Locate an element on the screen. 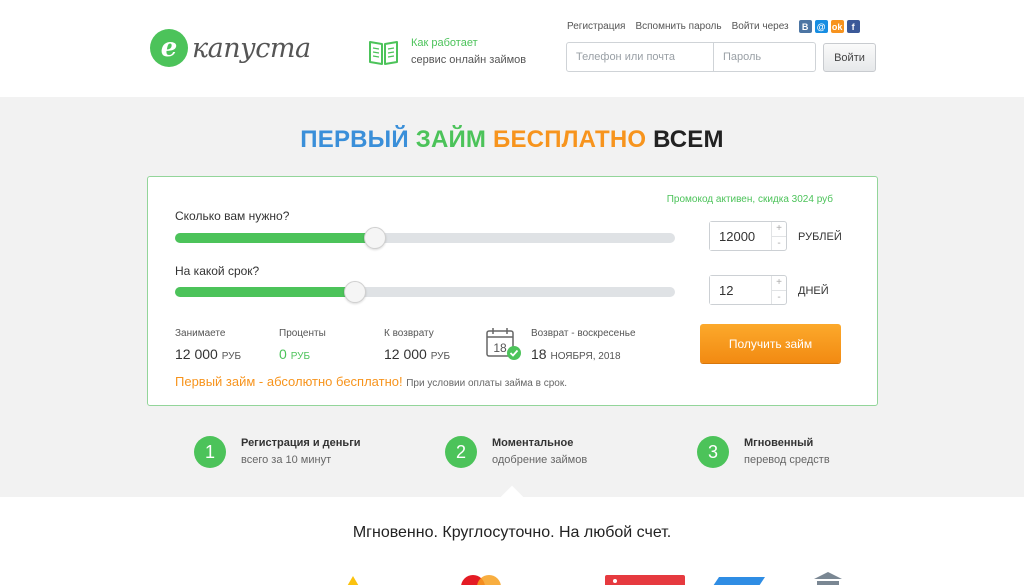 The image size is (1024, 585). amount-slider-handle is located at coordinates (375, 238).